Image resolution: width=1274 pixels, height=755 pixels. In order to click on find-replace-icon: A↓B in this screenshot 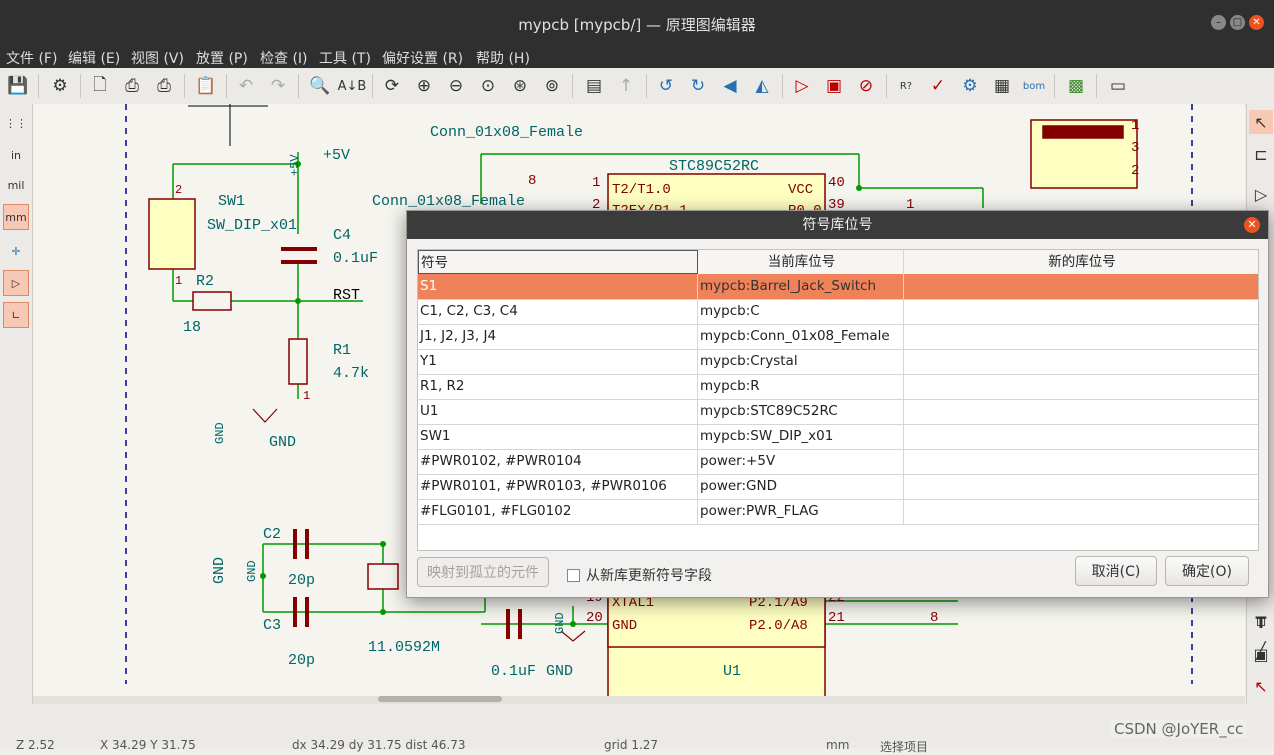, I will do `click(352, 86)`.